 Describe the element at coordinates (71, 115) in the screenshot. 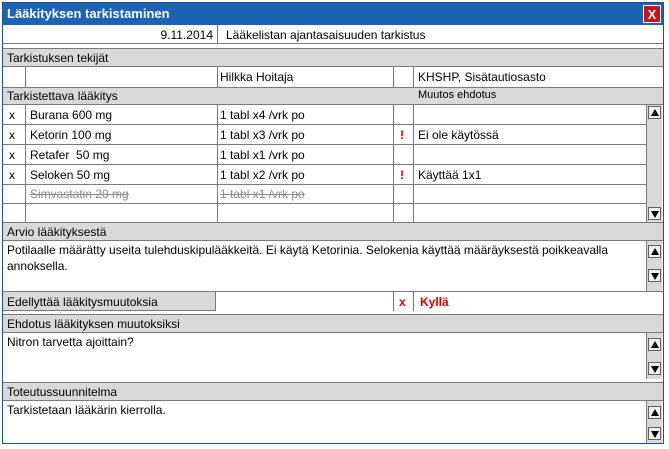

I see `drug-name: Burana 600 mg` at that location.